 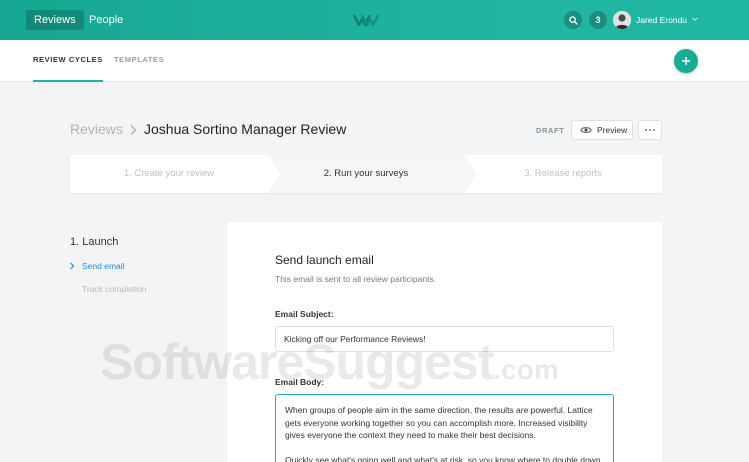 I want to click on status-badge: DRAFT, so click(x=550, y=130).